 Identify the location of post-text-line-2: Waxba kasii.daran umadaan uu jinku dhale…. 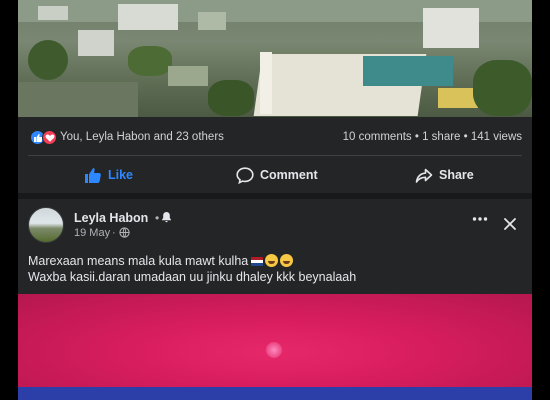
(192, 277).